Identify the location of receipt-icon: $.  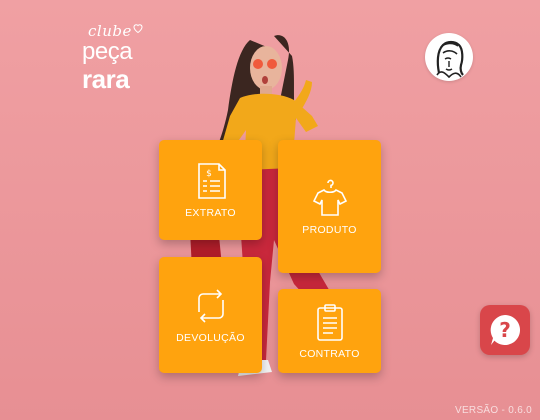
(211, 181).